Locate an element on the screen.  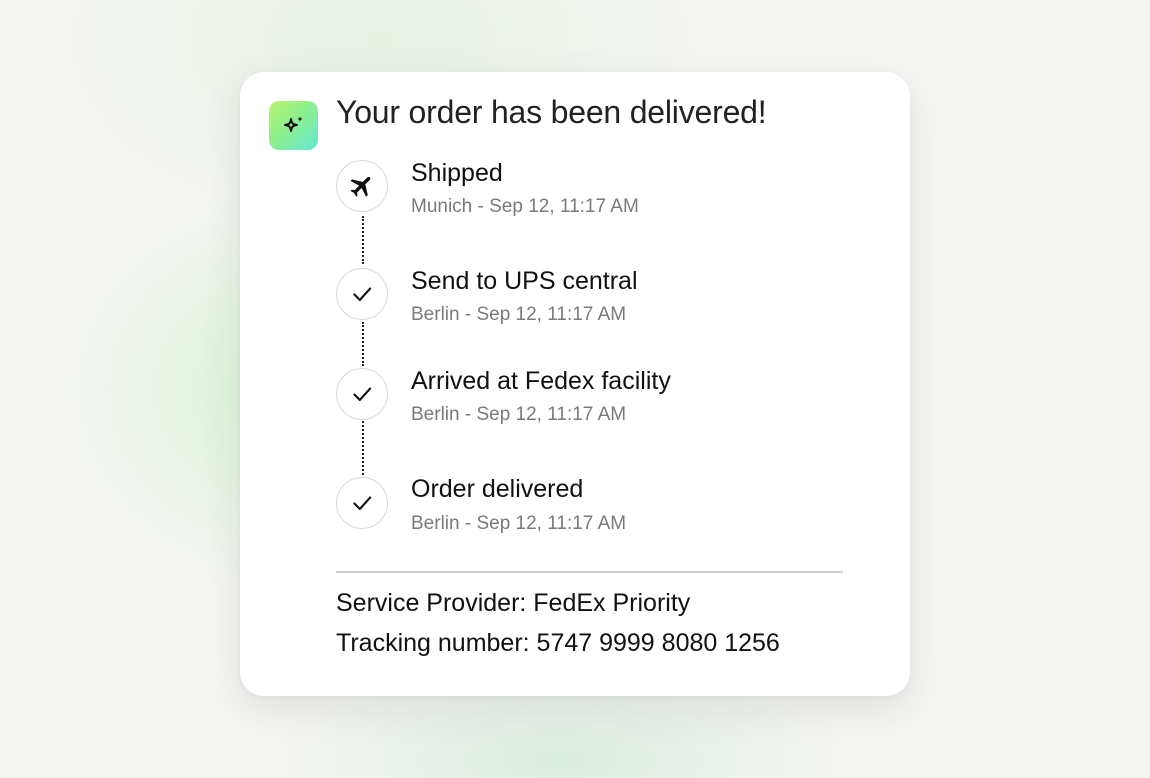
step-title: Order delivered is located at coordinates (497, 489).